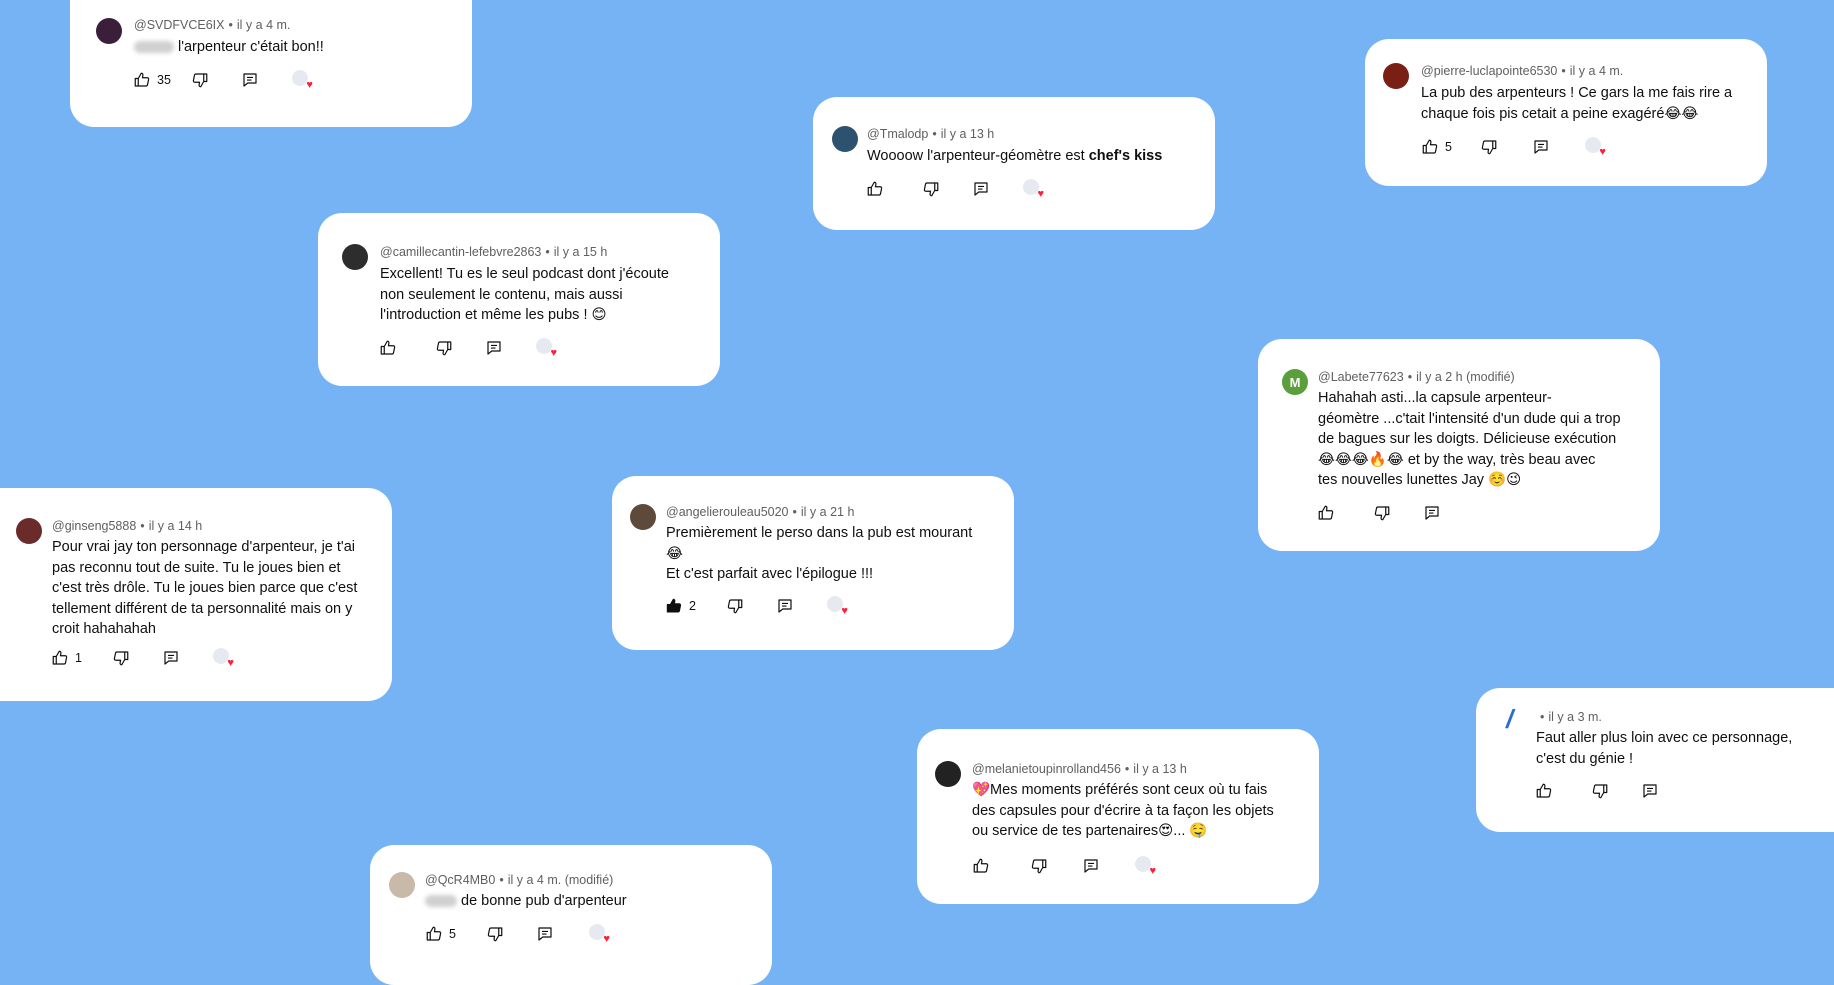 The width and height of the screenshot is (1834, 985). What do you see at coordinates (1575, 717) in the screenshot?
I see `timestamp: il y a 3 m.` at bounding box center [1575, 717].